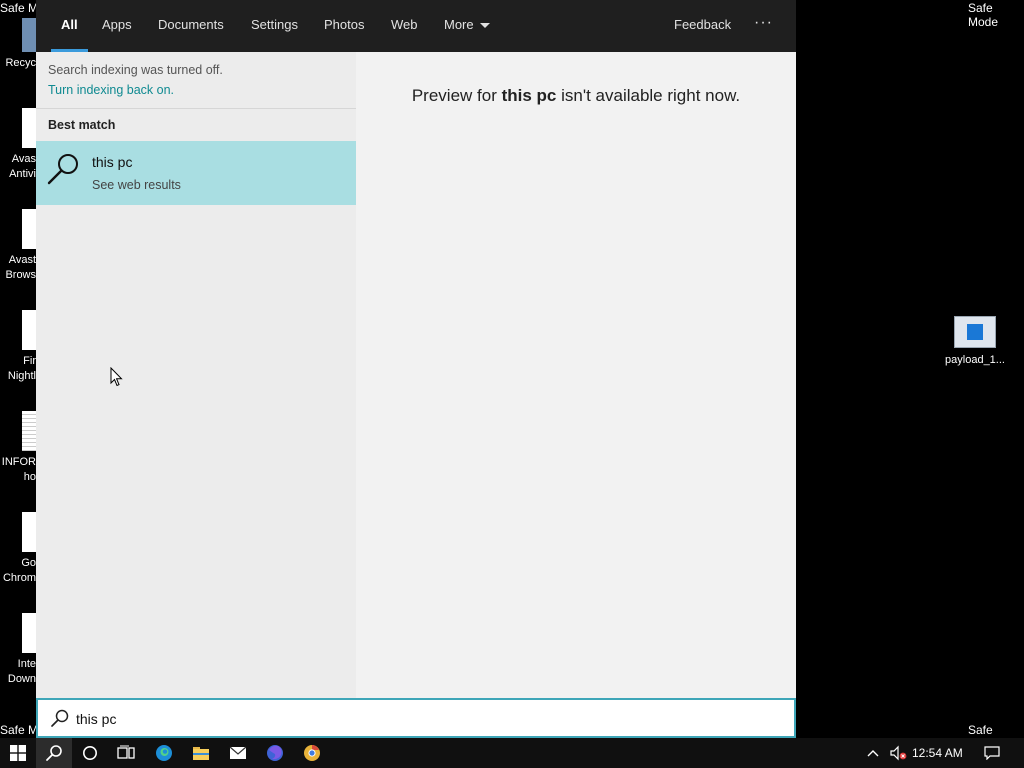 This screenshot has height=768, width=1024. What do you see at coordinates (26, 664) in the screenshot?
I see `desktop-icon-label: Inte` at bounding box center [26, 664].